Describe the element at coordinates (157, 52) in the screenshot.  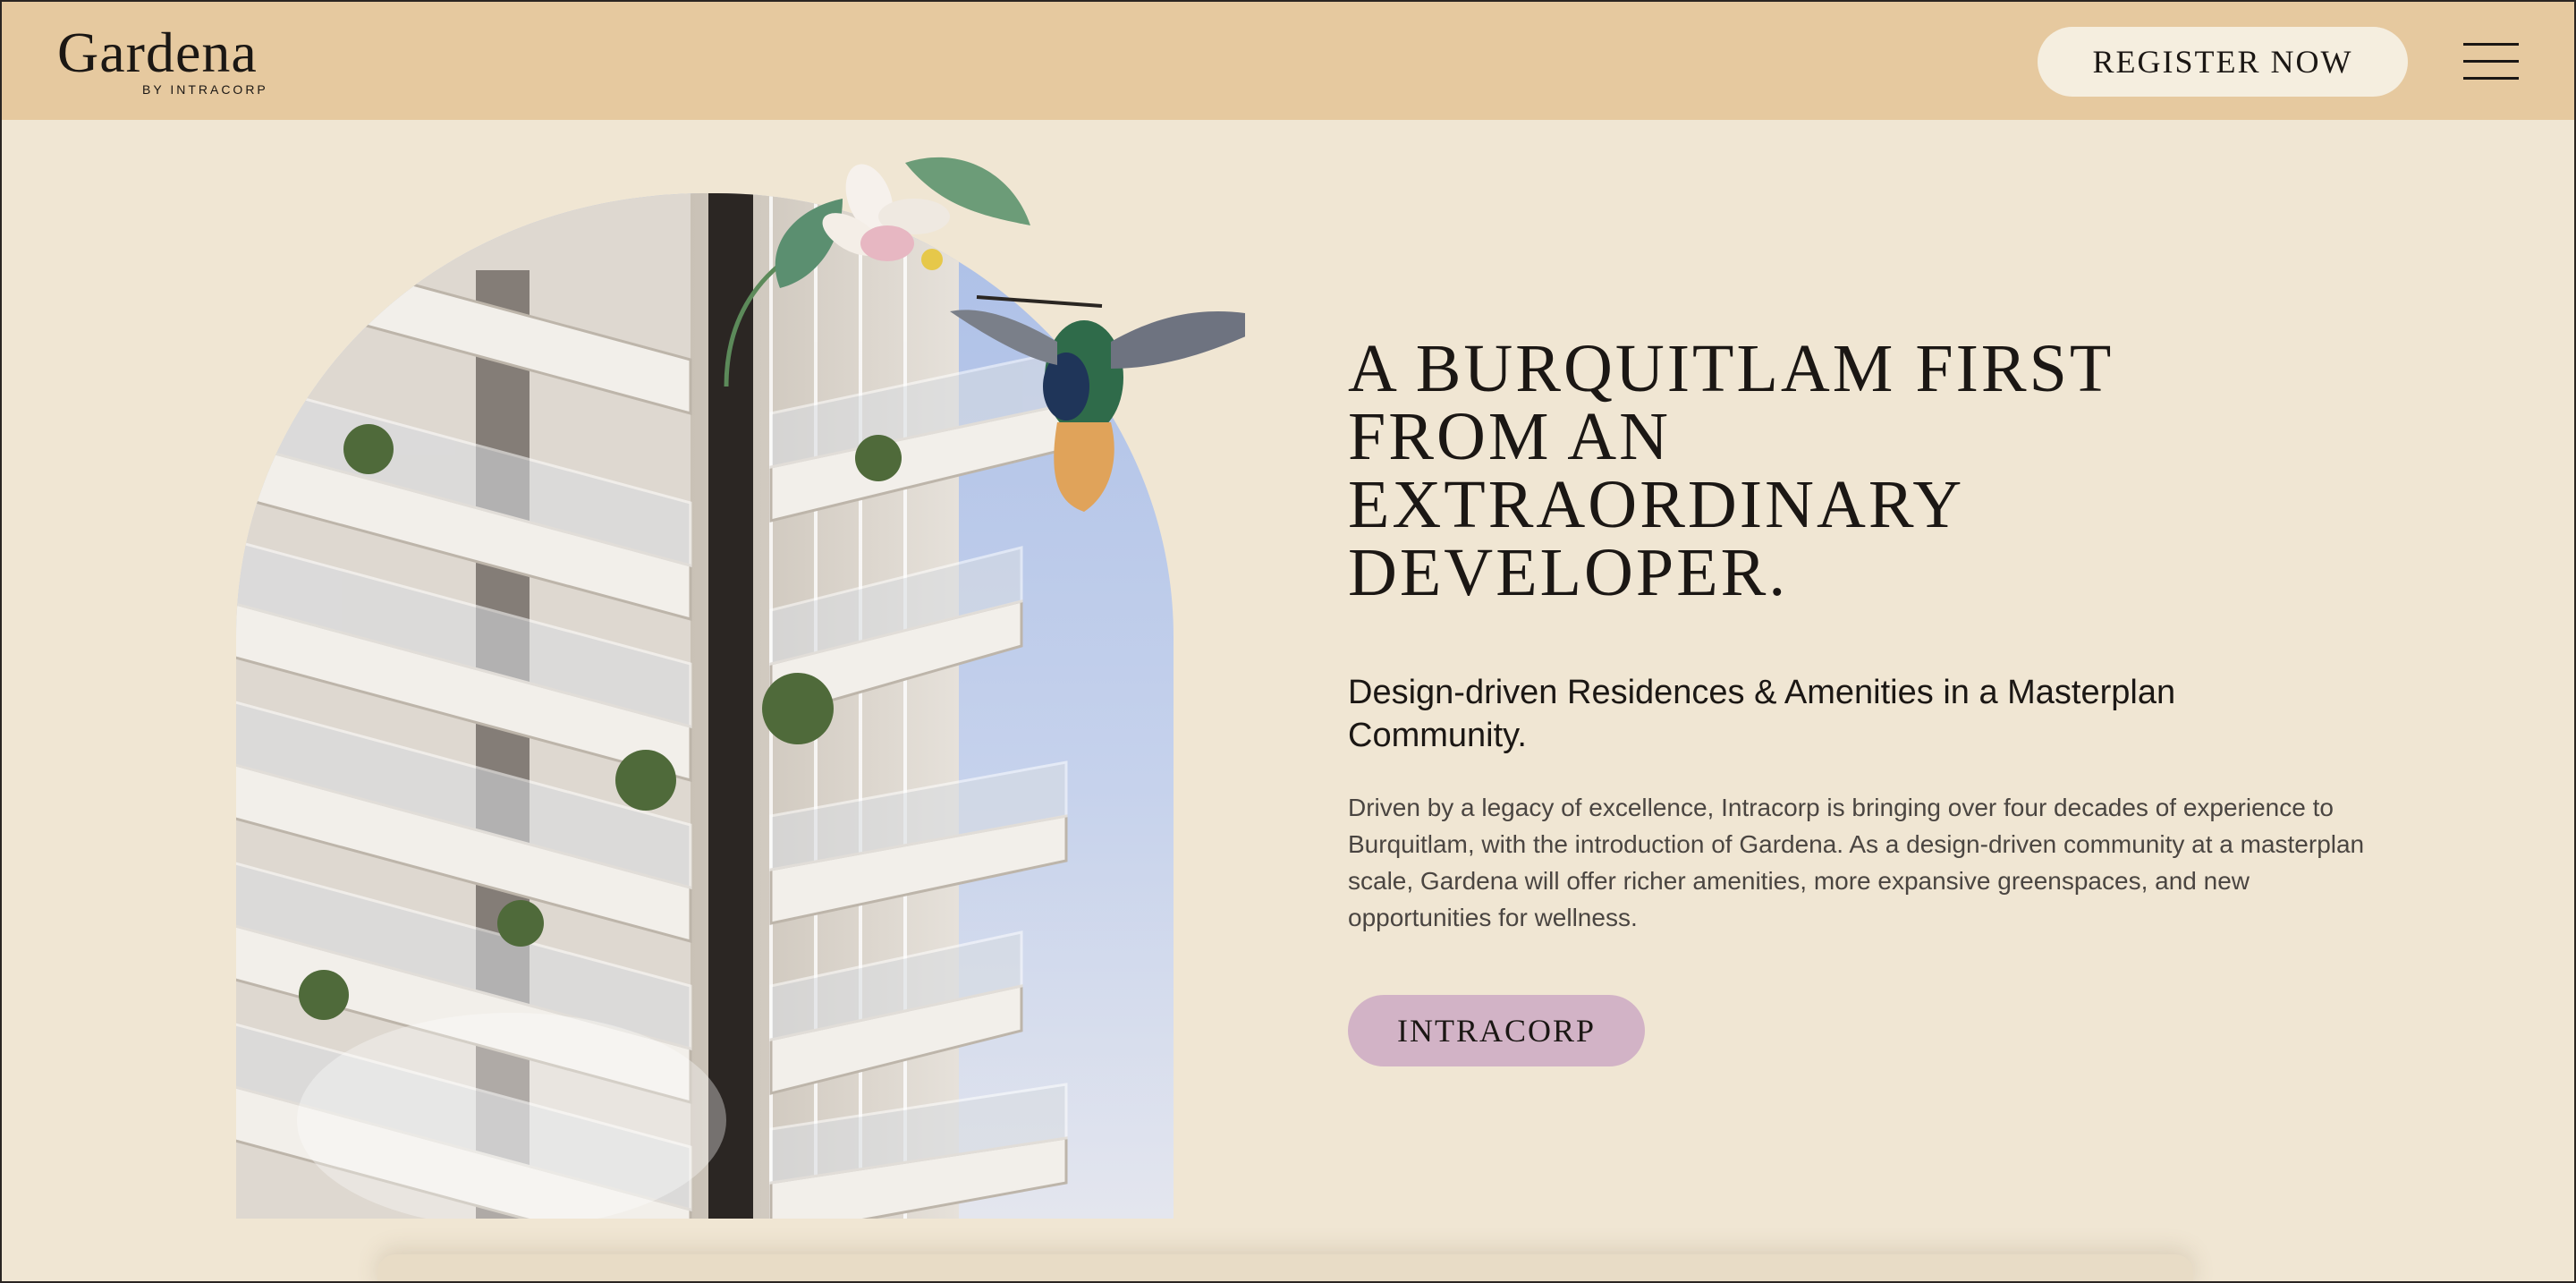
I see `logo-wordmark: Gardena` at that location.